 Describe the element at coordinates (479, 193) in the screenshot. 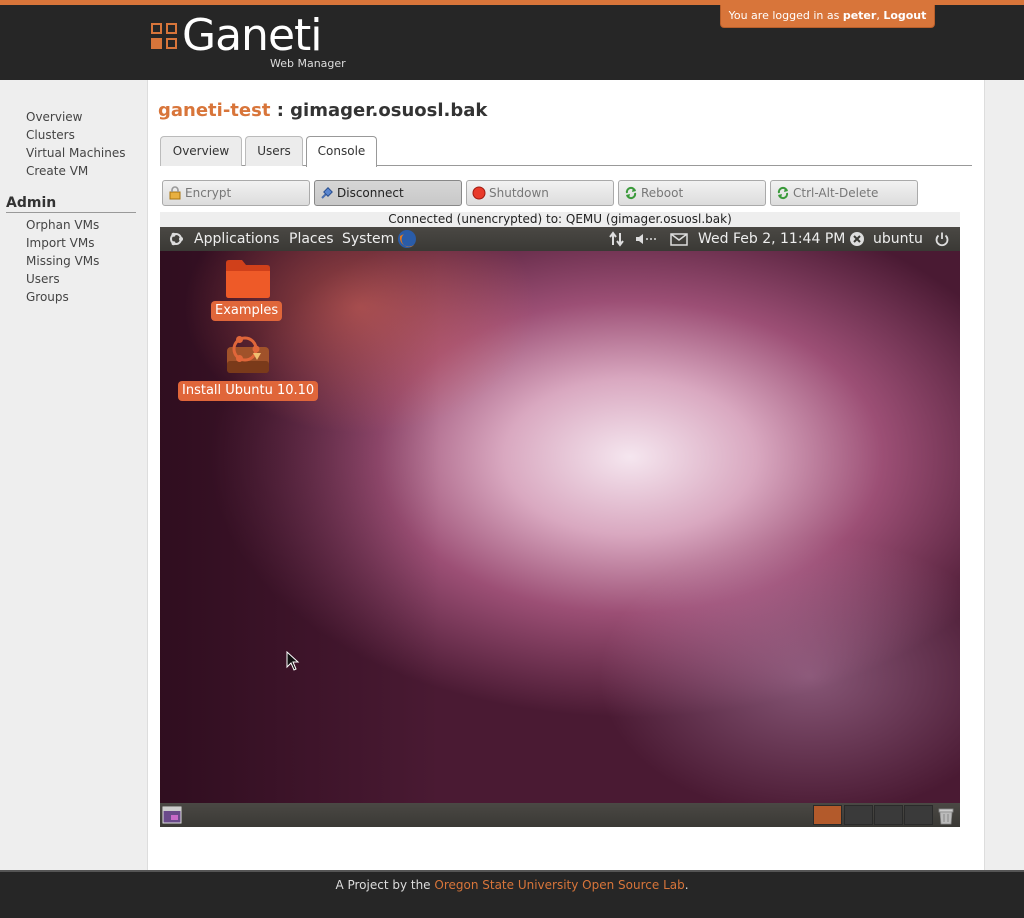

I see `red-circle-icon` at that location.